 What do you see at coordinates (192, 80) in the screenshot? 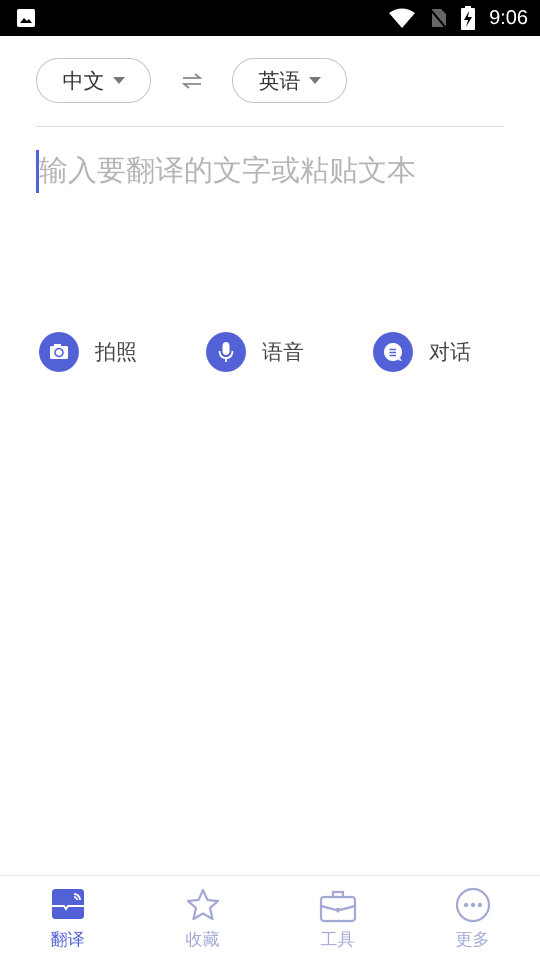
I see `swap-arrows-icon` at bounding box center [192, 80].